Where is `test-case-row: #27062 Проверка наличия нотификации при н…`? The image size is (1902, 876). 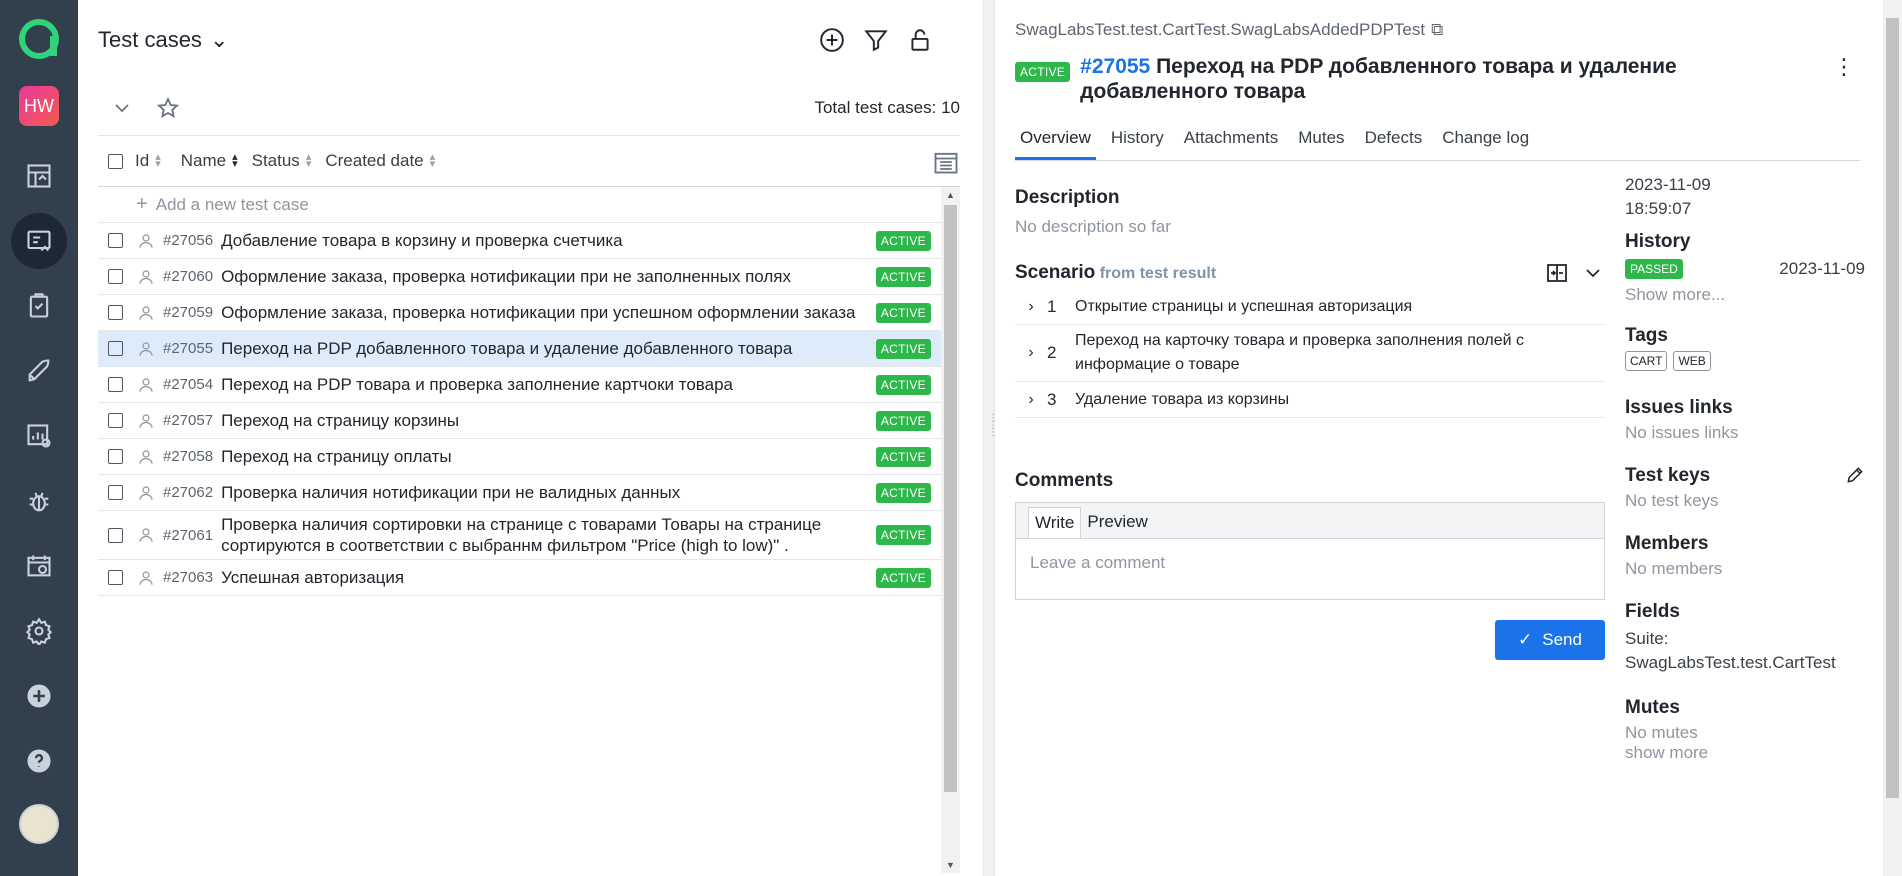 test-case-row: #27062 Проверка наличия нотификации при н… is located at coordinates (519, 493).